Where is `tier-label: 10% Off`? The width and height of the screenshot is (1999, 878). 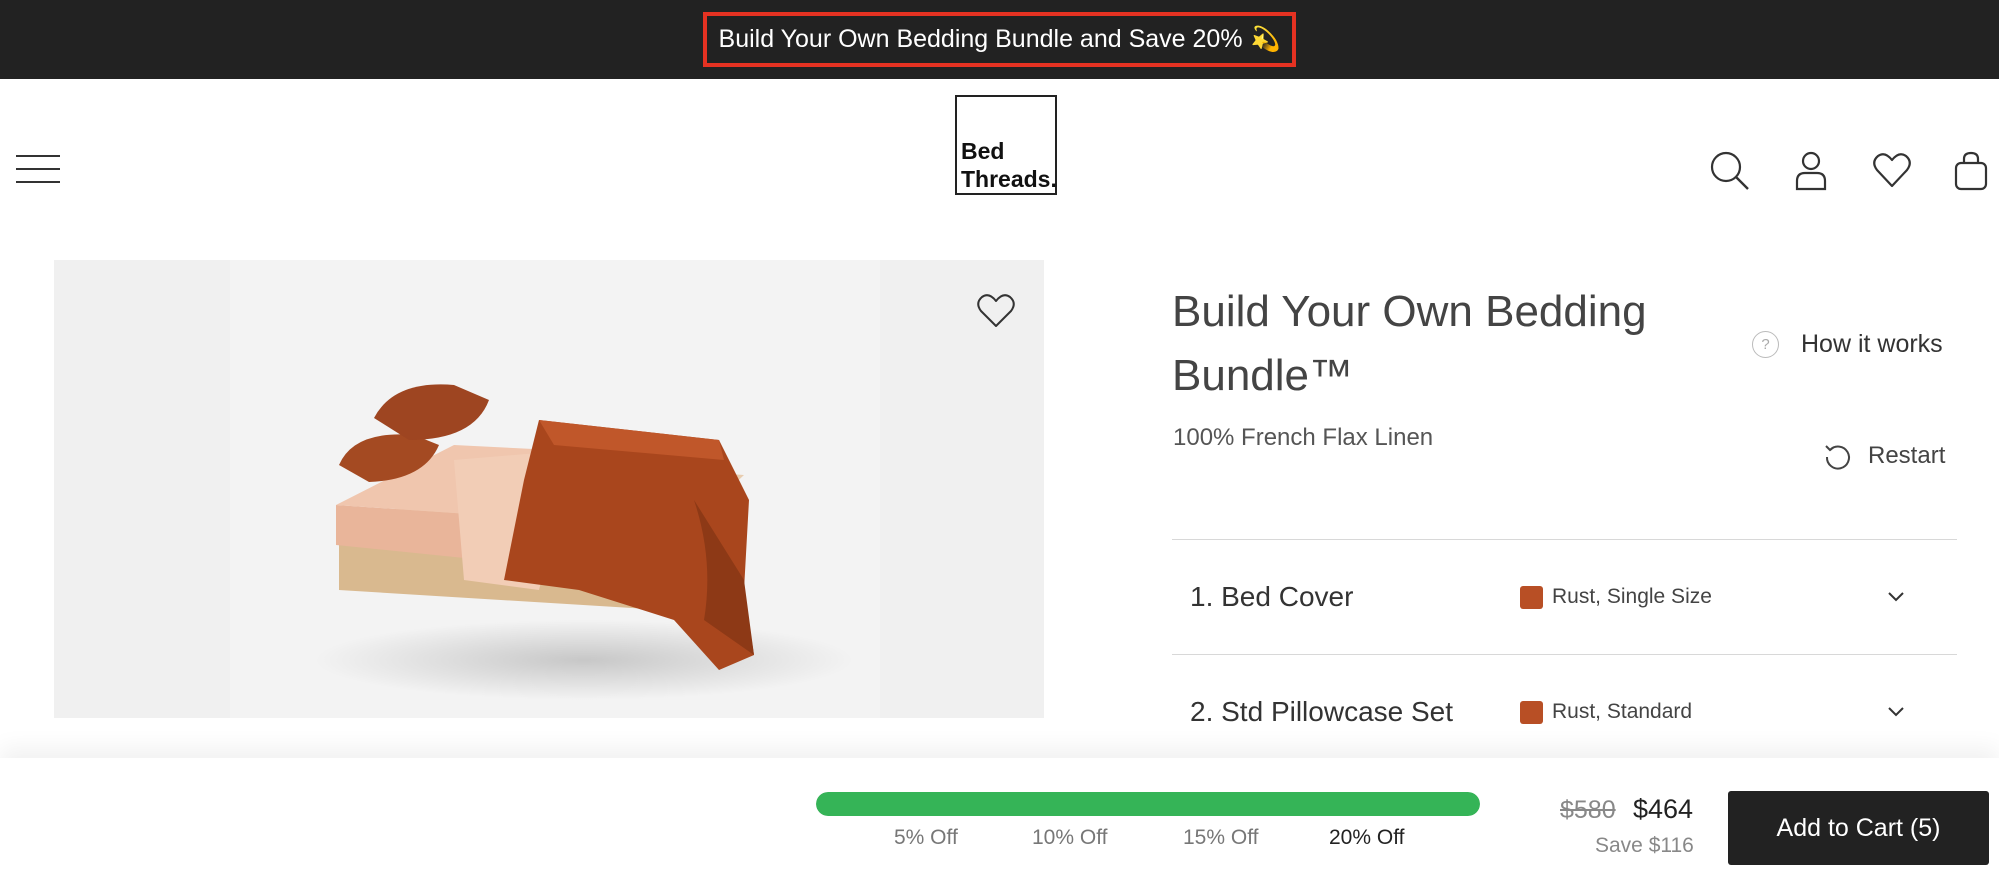 tier-label: 10% Off is located at coordinates (1070, 837).